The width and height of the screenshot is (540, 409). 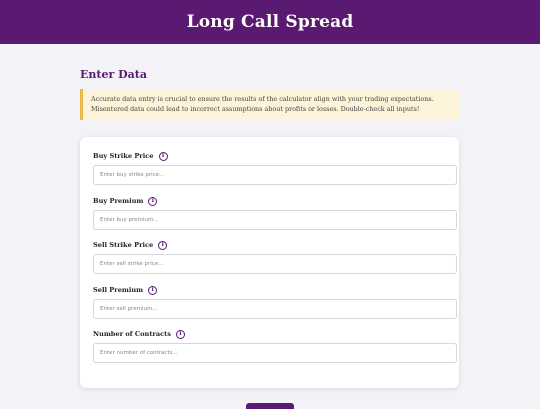 What do you see at coordinates (113, 74) in the screenshot?
I see `section-title: Enter Data` at bounding box center [113, 74].